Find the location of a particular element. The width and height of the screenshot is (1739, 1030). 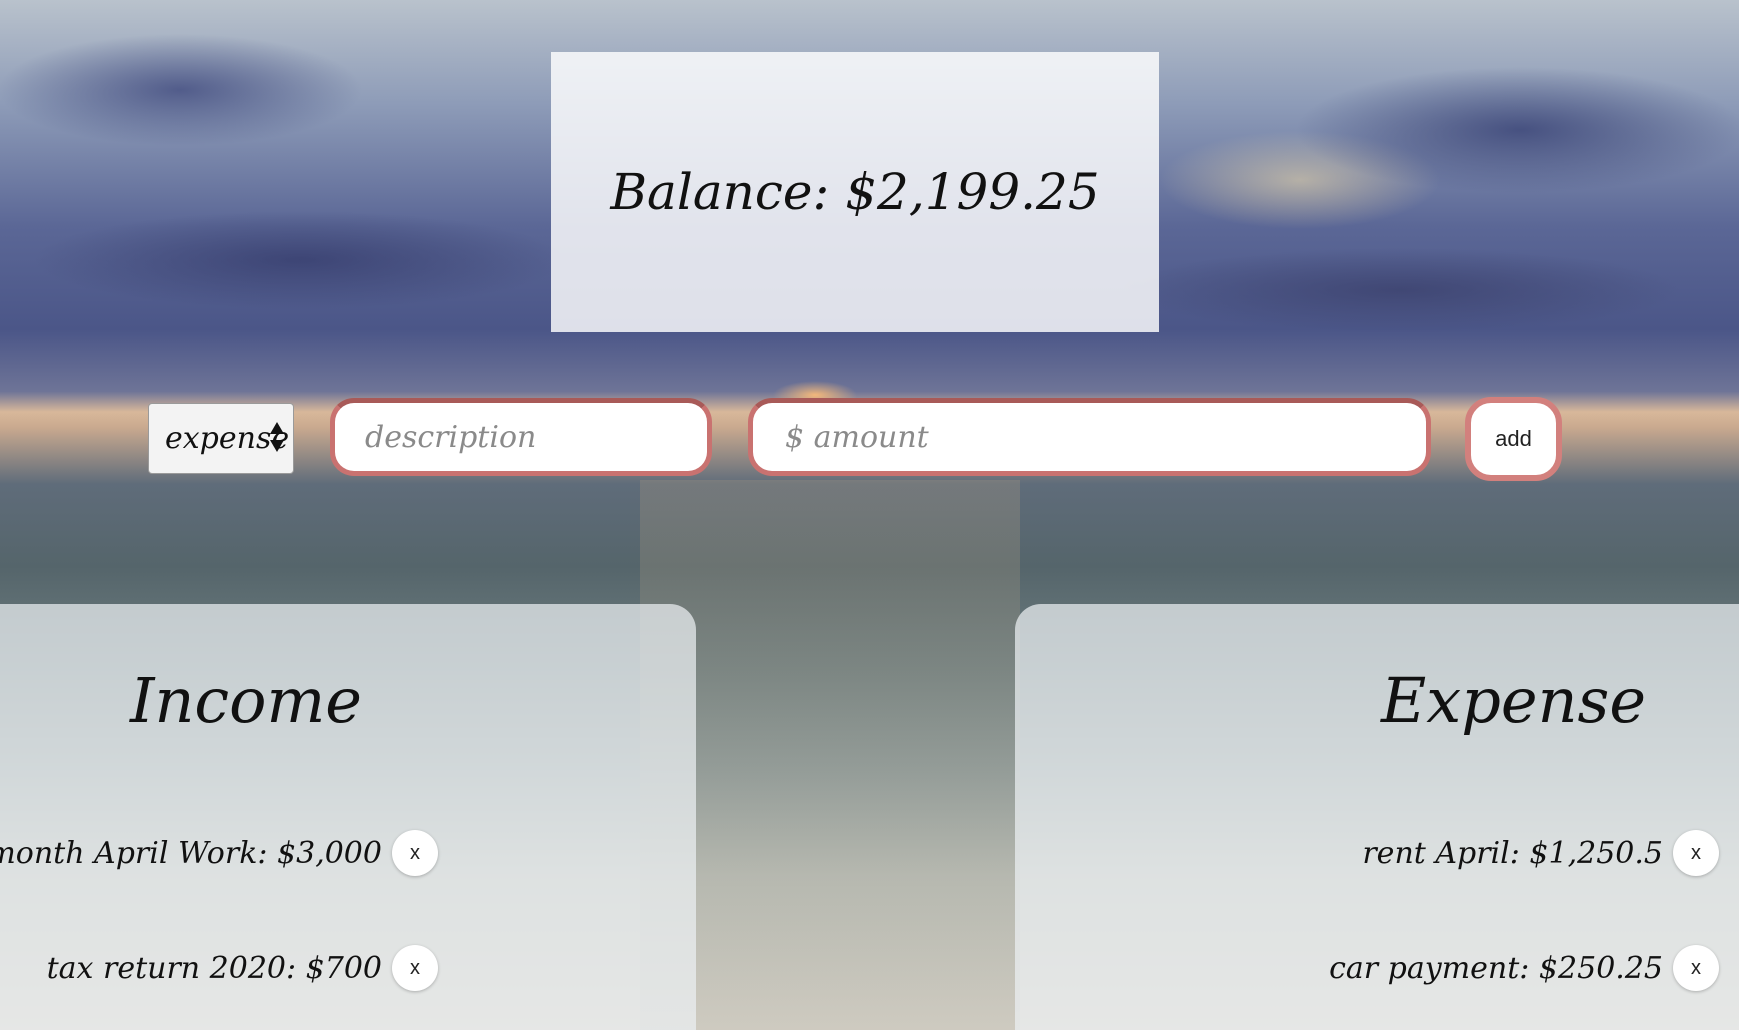

amount-input: $ amount is located at coordinates (1089, 437).